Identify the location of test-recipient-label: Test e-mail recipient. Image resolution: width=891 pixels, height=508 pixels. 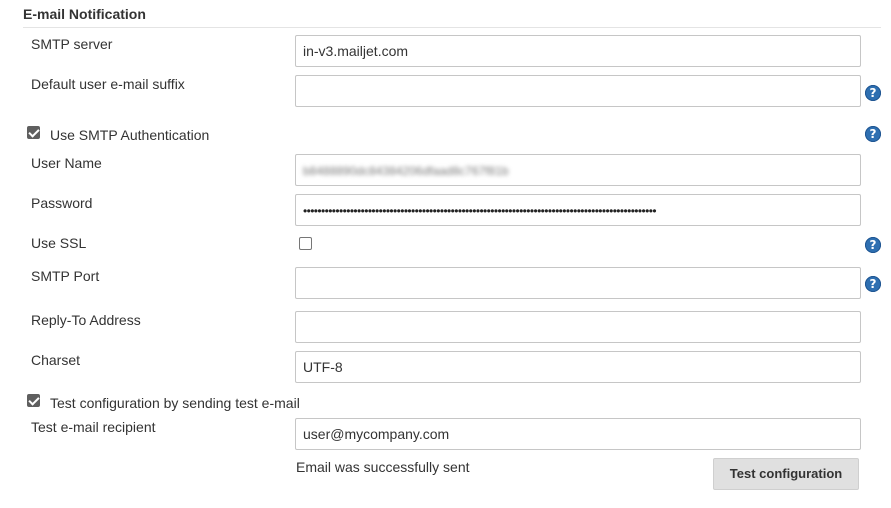
(93, 427).